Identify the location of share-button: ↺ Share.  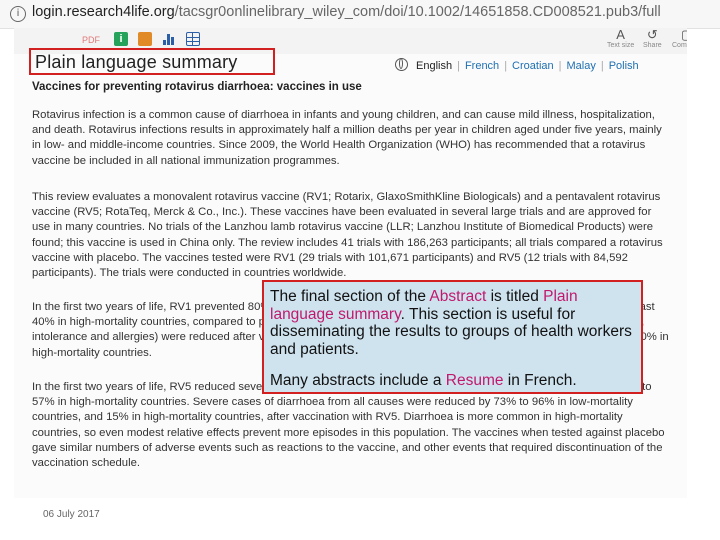
(652, 39).